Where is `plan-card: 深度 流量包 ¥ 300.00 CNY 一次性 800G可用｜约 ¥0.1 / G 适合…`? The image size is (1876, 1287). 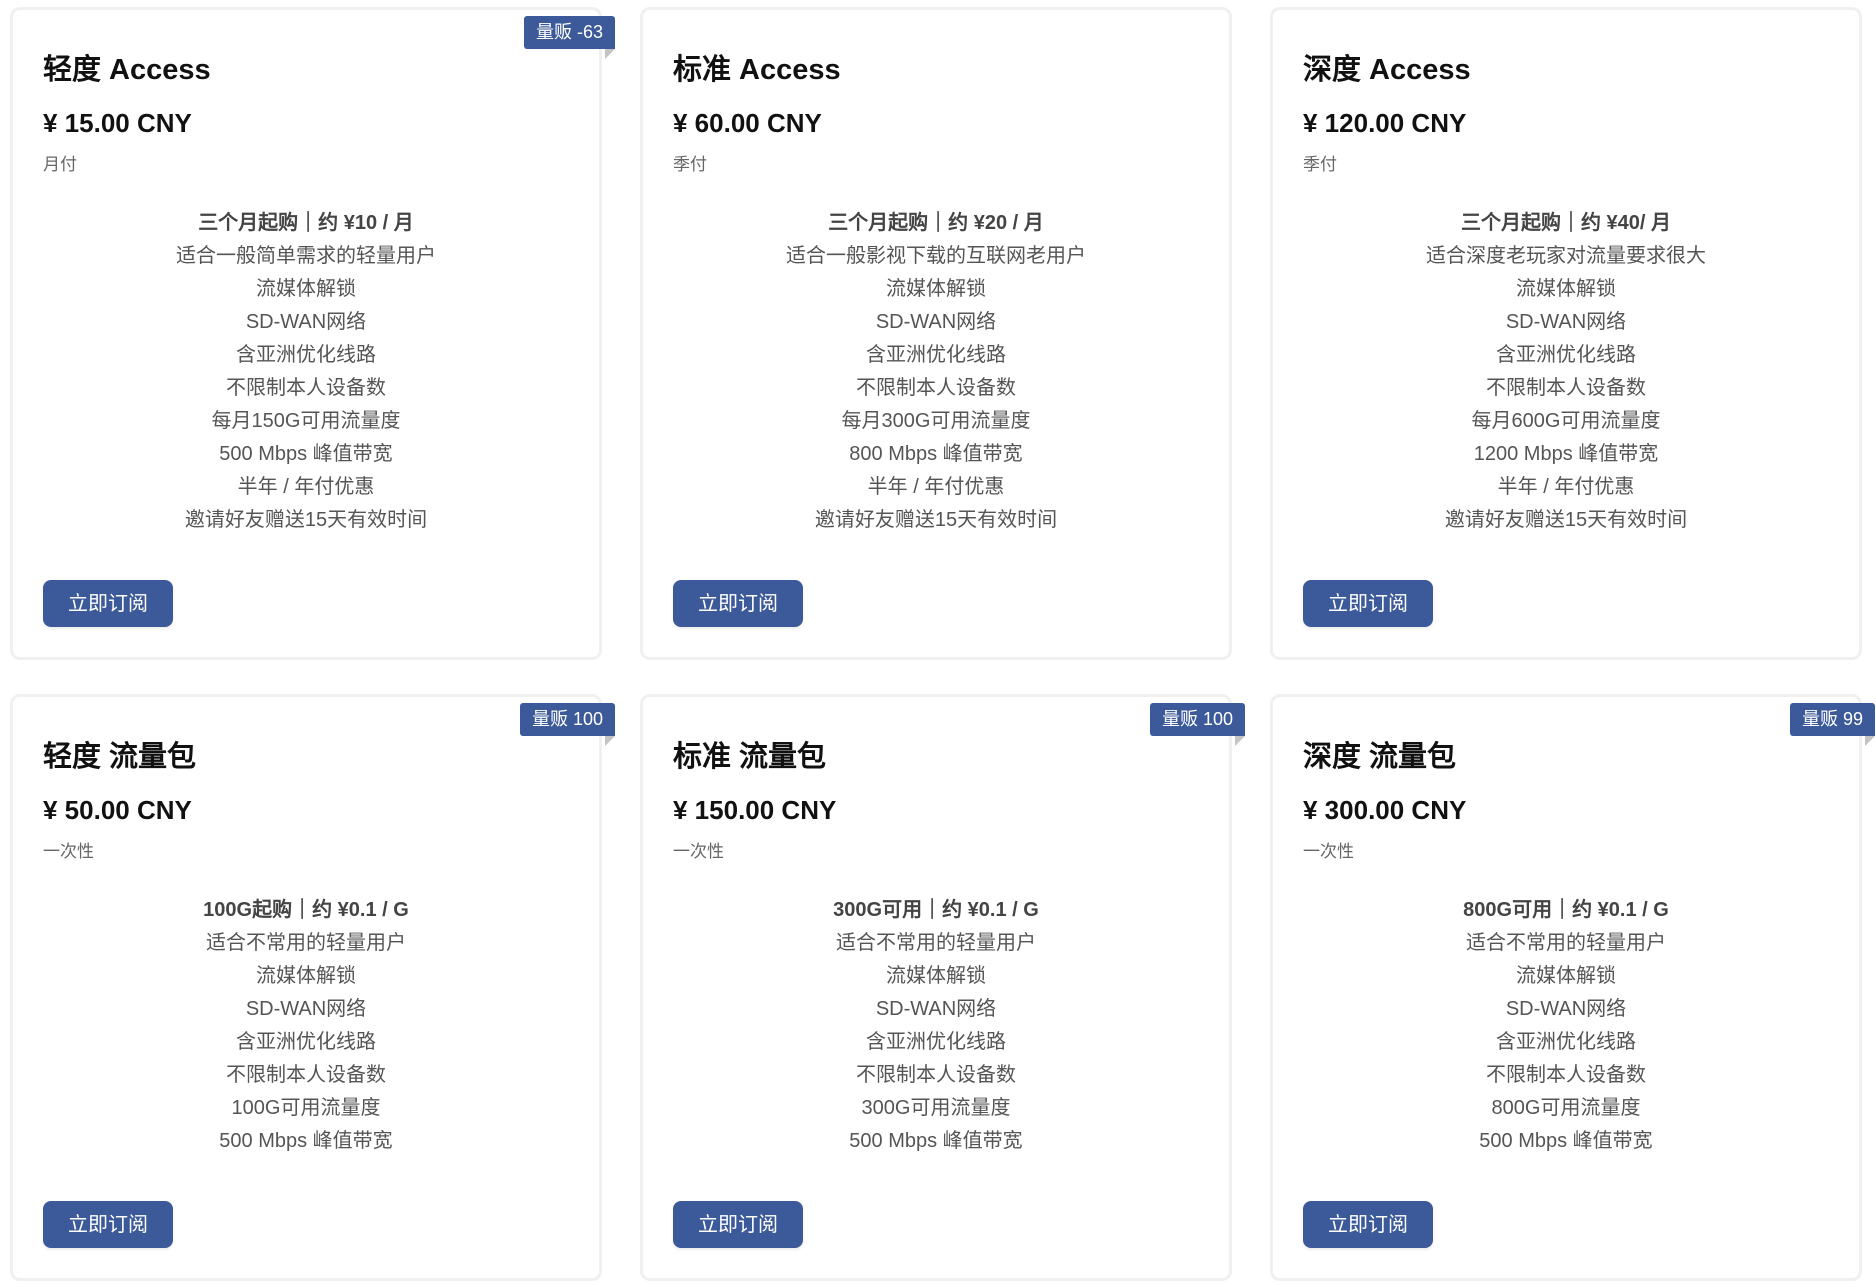 plan-card: 深度 流量包 ¥ 300.00 CNY 一次性 800G可用｜约 ¥0.1 / G 适合… is located at coordinates (1572, 987).